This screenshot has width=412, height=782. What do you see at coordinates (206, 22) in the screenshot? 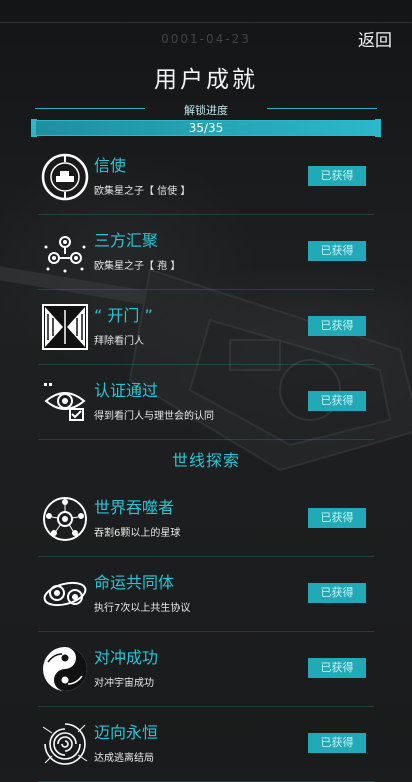
I see `header-divider` at bounding box center [206, 22].